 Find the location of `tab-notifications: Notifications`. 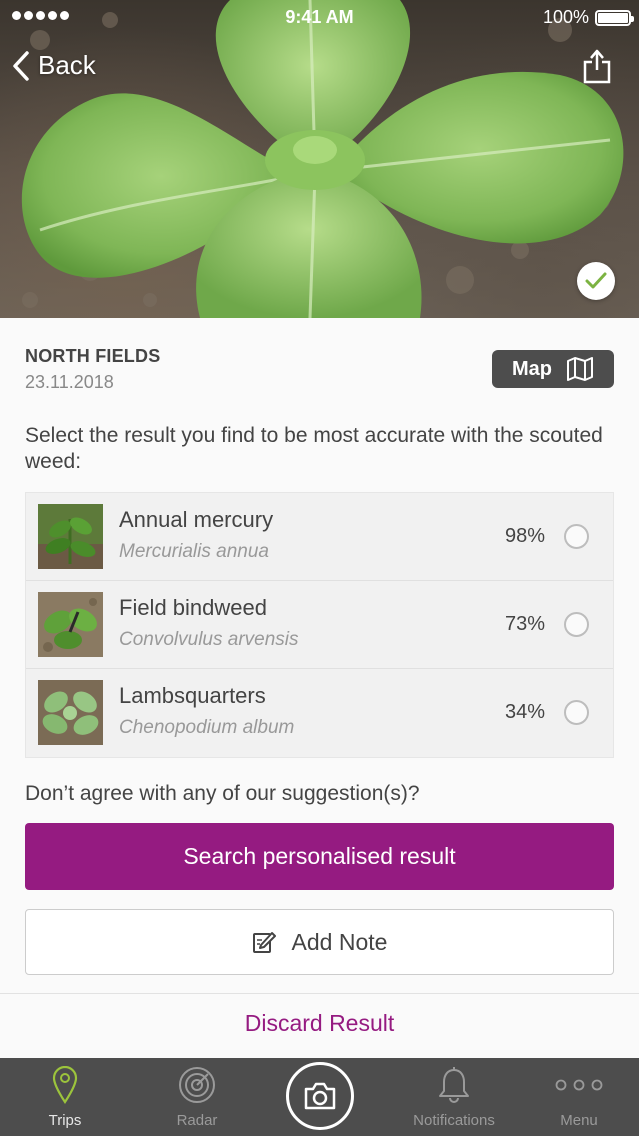

tab-notifications: Notifications is located at coordinates (454, 1097).